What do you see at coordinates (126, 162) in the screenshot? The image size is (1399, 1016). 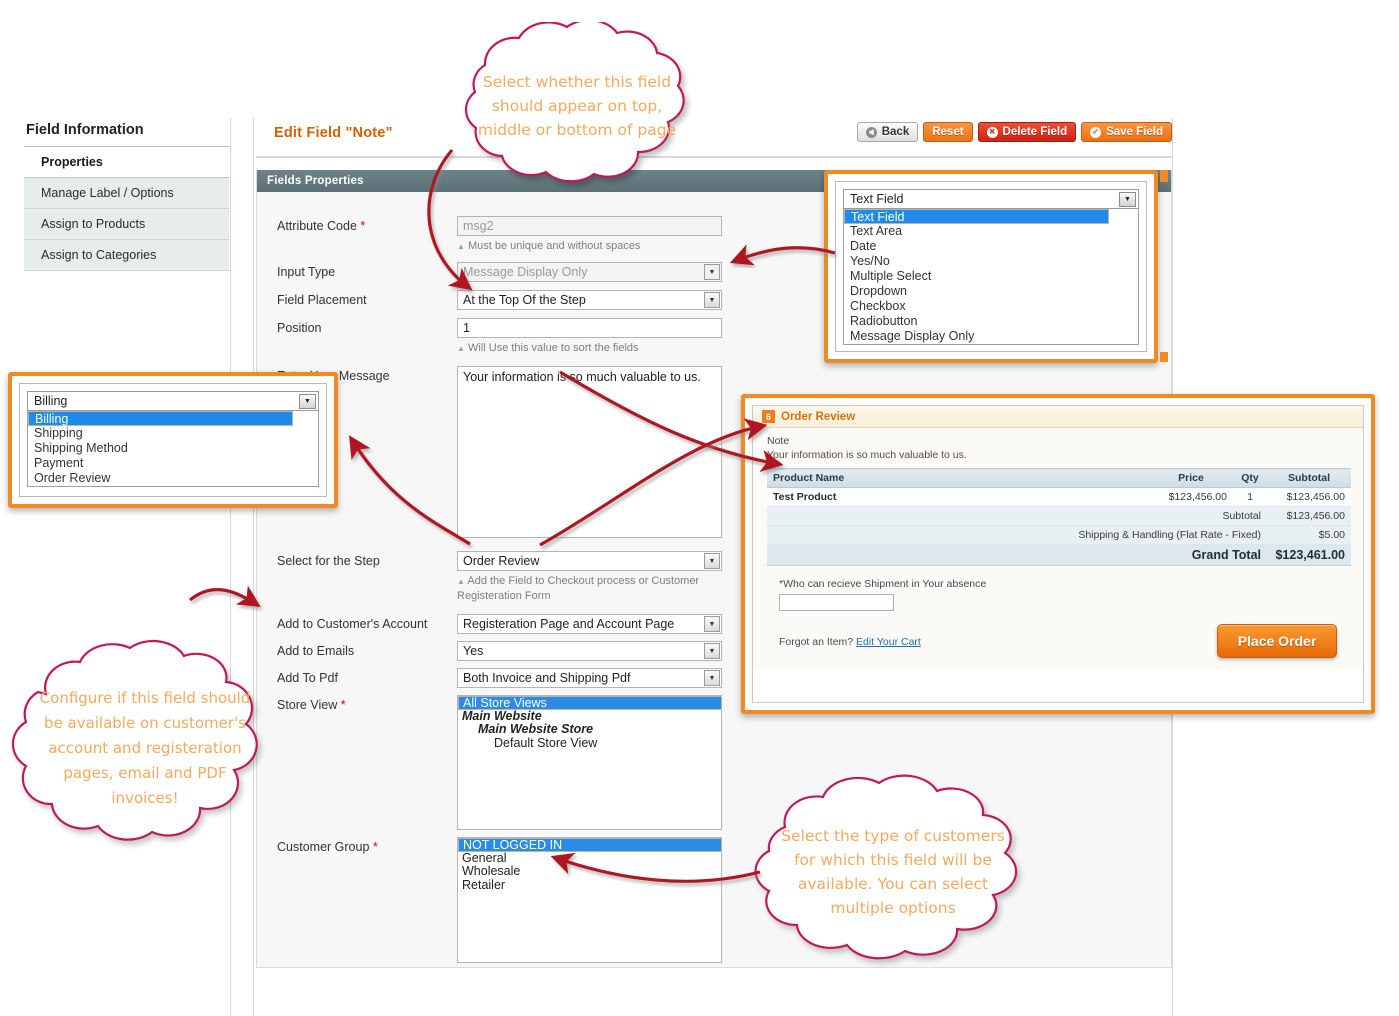 I see `sidebar-item-properties: Properties` at bounding box center [126, 162].